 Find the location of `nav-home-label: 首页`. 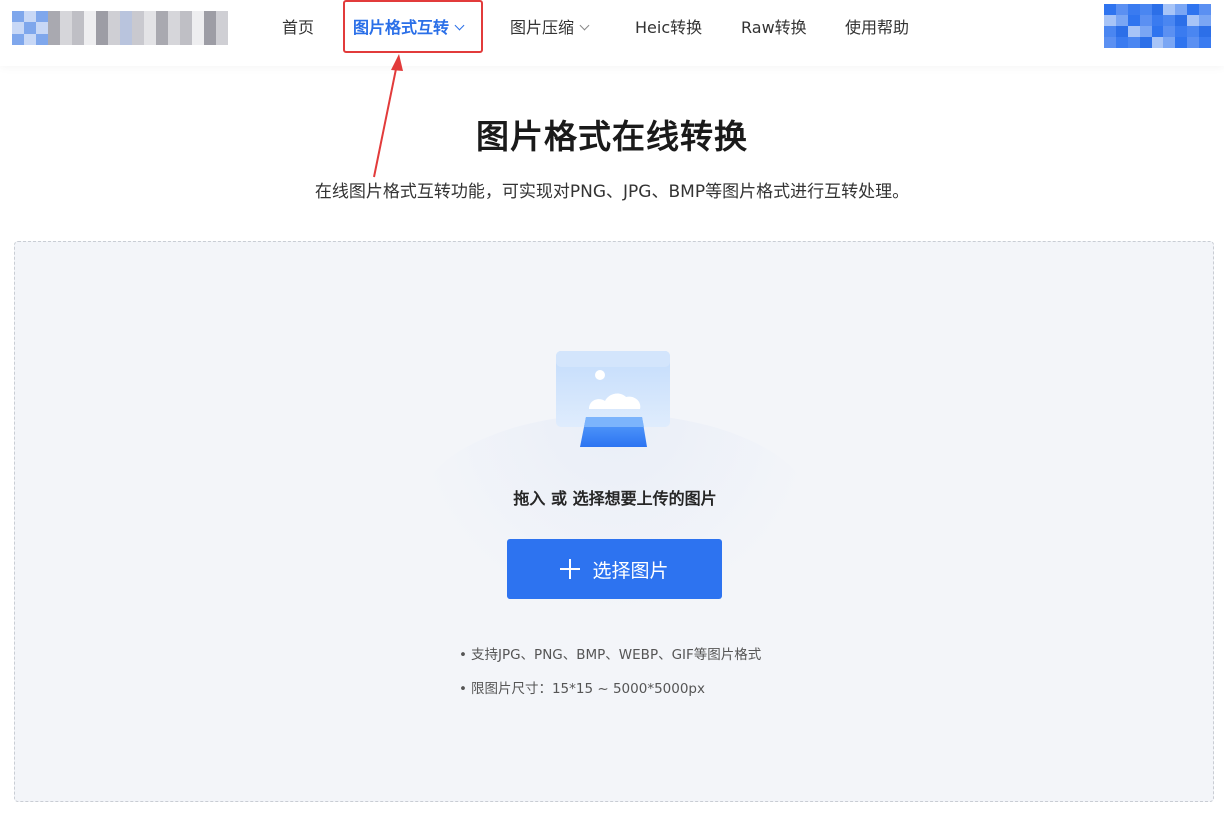

nav-home-label: 首页 is located at coordinates (298, 27).